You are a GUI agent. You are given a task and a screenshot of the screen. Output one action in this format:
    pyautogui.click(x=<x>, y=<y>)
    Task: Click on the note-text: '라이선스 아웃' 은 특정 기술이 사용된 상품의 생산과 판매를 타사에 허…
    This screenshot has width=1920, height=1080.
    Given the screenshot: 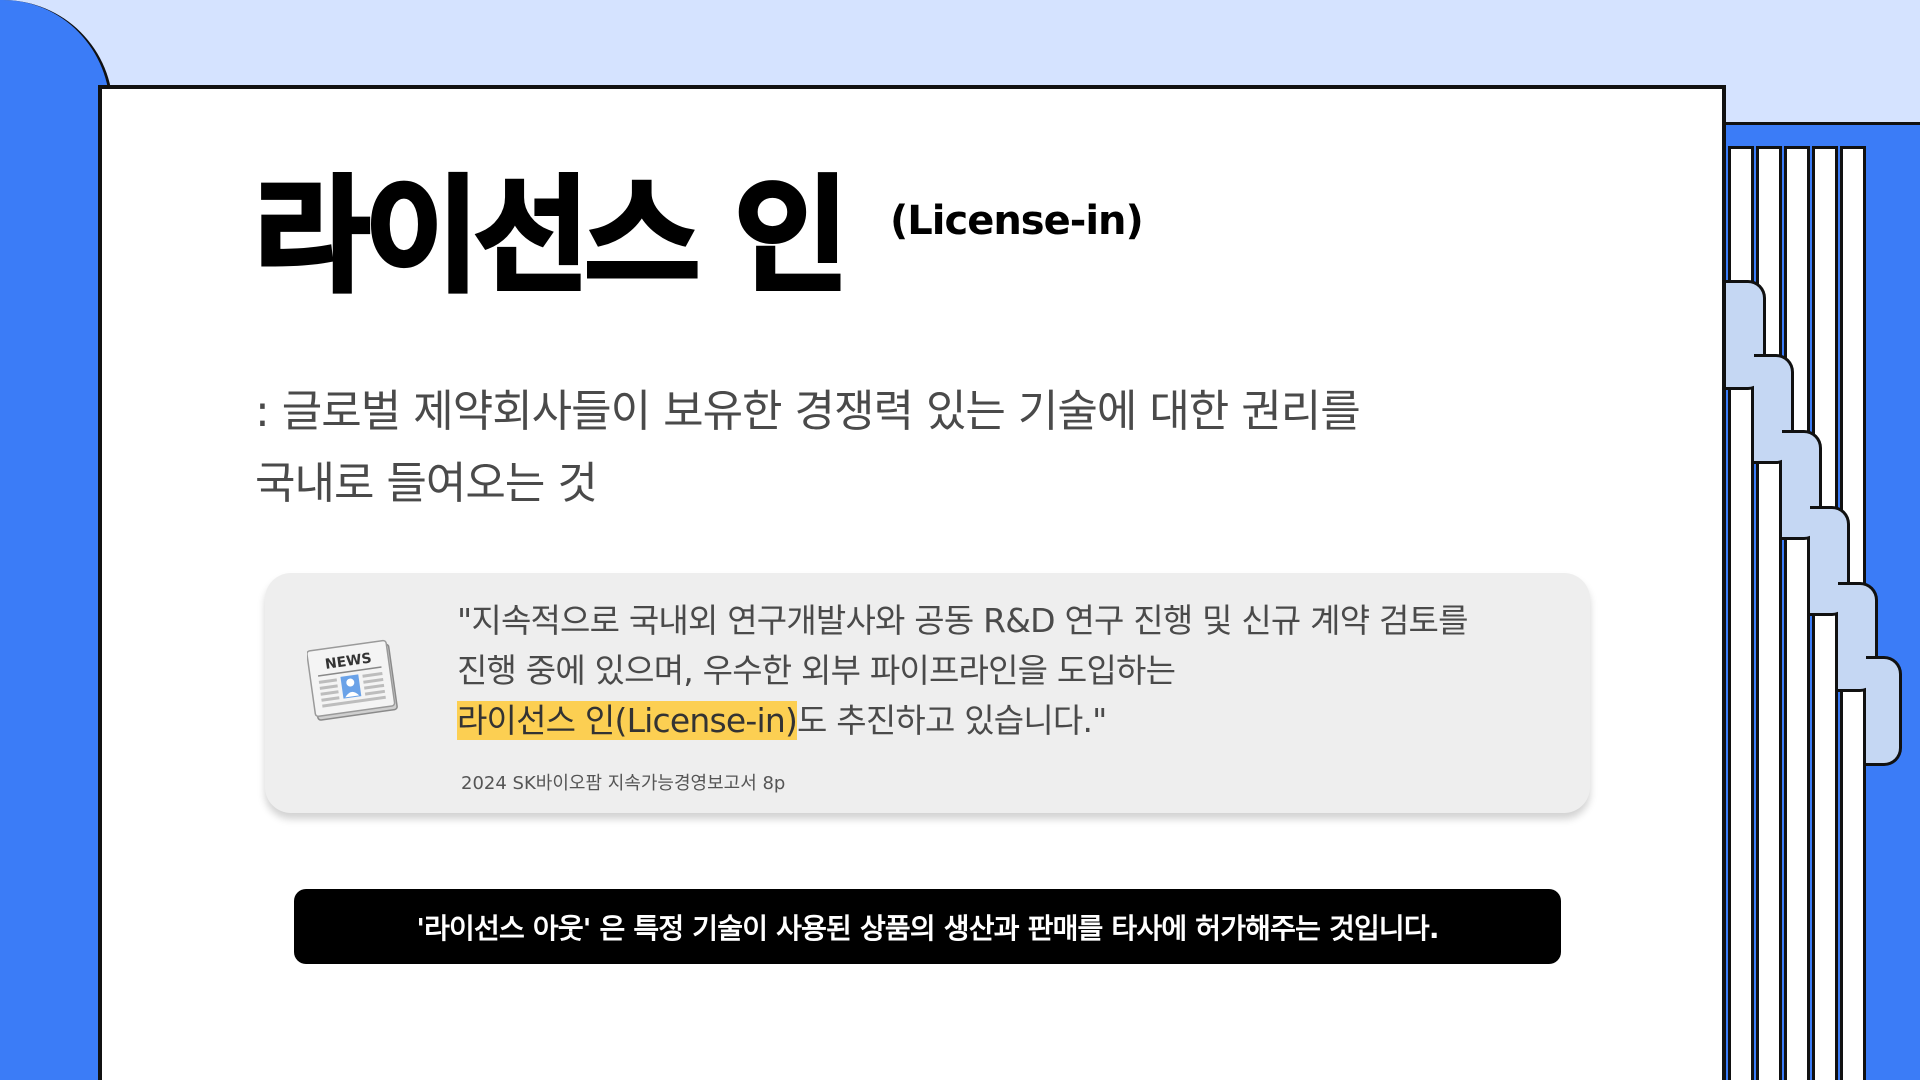 What is the action you would take?
    pyautogui.click(x=927, y=928)
    